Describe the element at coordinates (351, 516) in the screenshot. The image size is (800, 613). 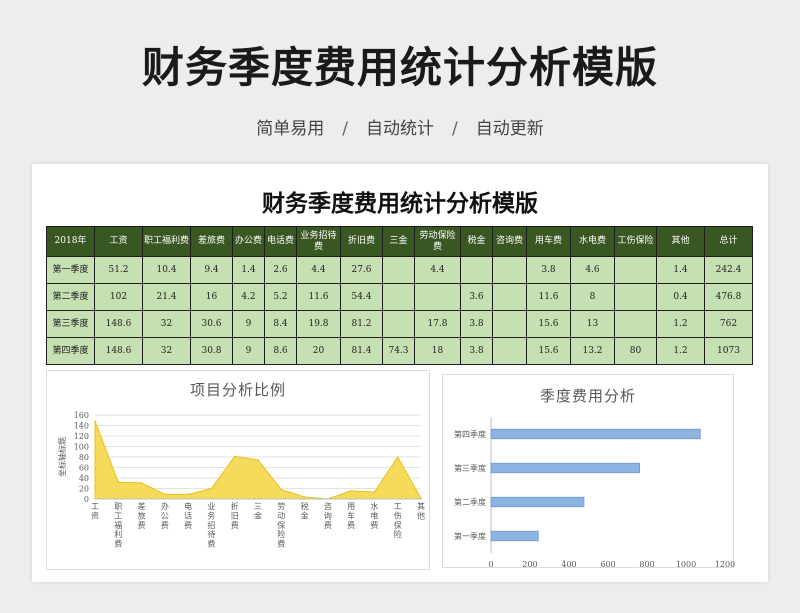
I see `x-tick-label: 用车费` at that location.